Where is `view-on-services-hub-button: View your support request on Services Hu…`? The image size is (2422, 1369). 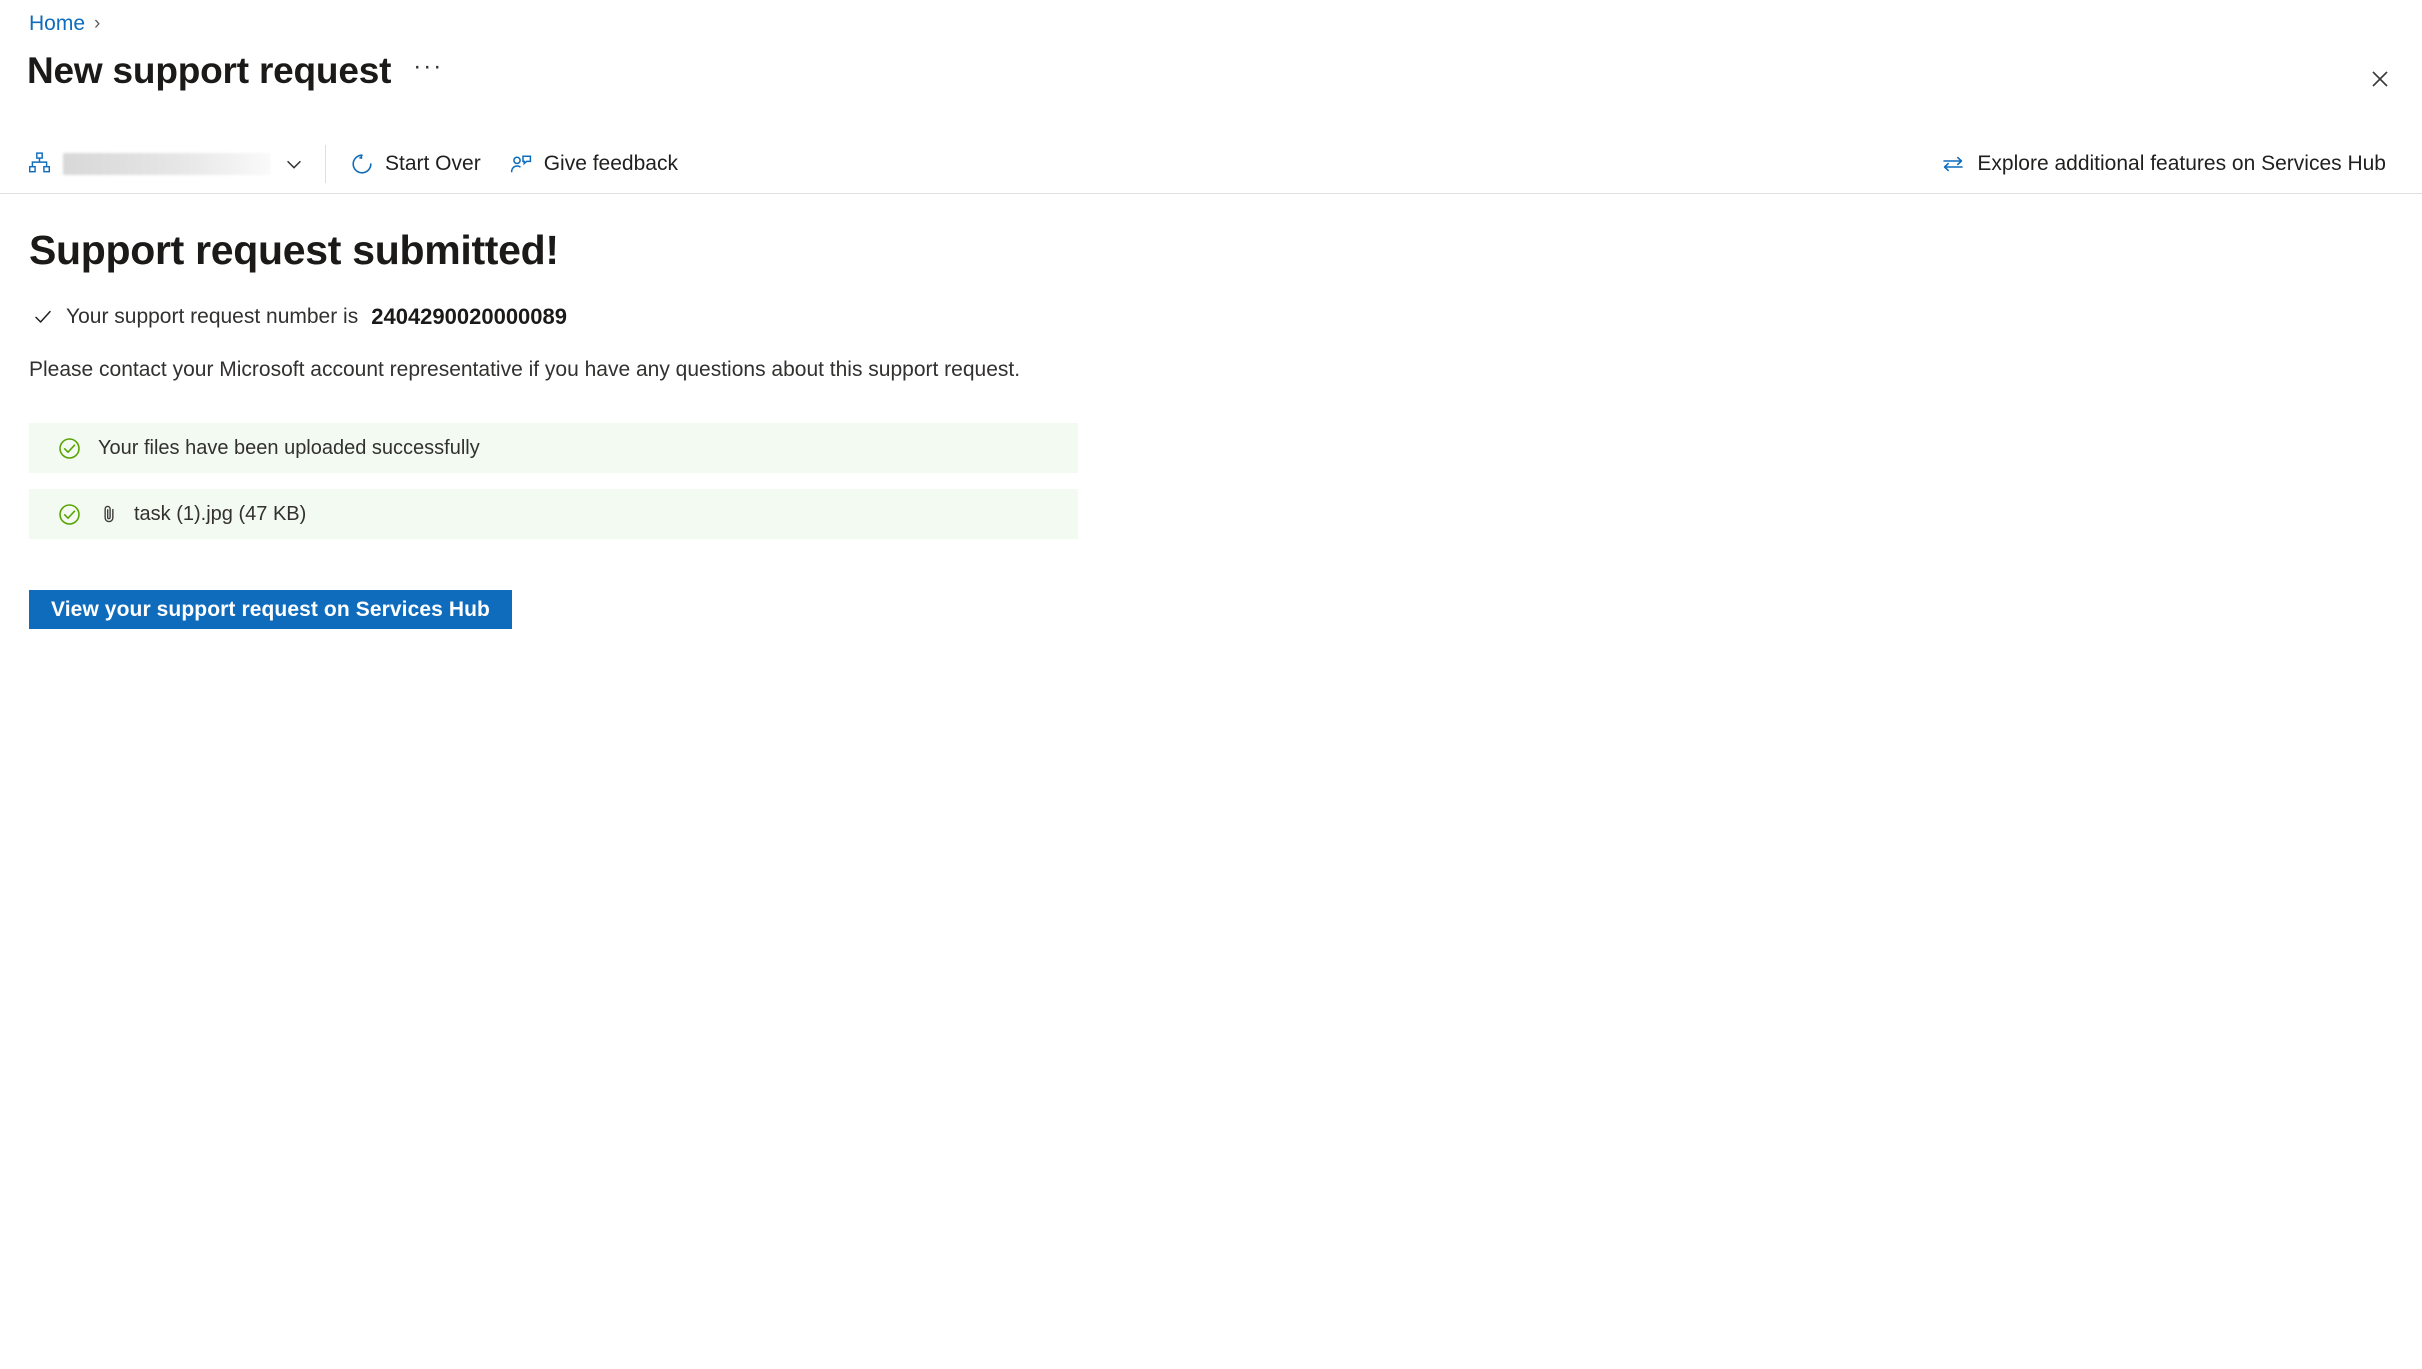
view-on-services-hub-button: View your support request on Services Hu… is located at coordinates (270, 609).